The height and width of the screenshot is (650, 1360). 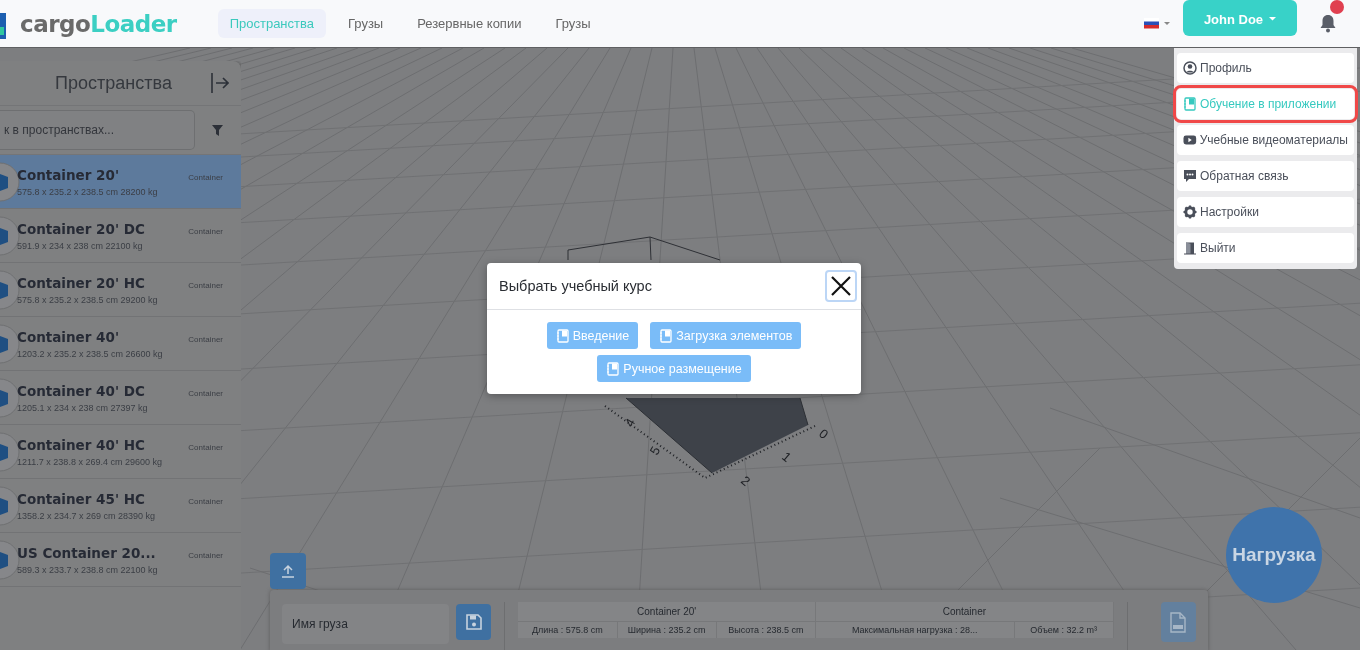 I want to click on modal-title: Выбрать учебный курс, so click(x=575, y=286).